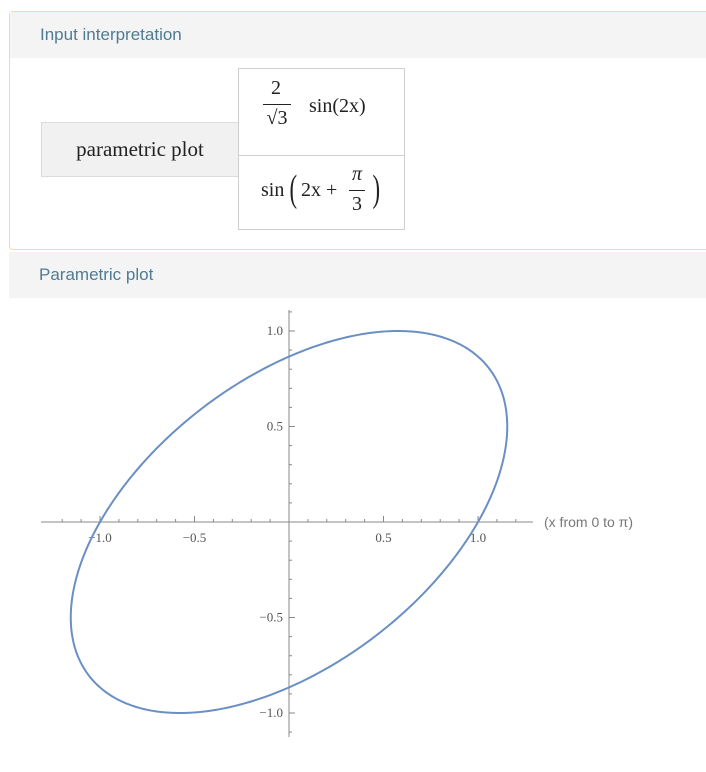  What do you see at coordinates (337, 106) in the screenshot?
I see `sin-2x-expression: sin(2x)` at bounding box center [337, 106].